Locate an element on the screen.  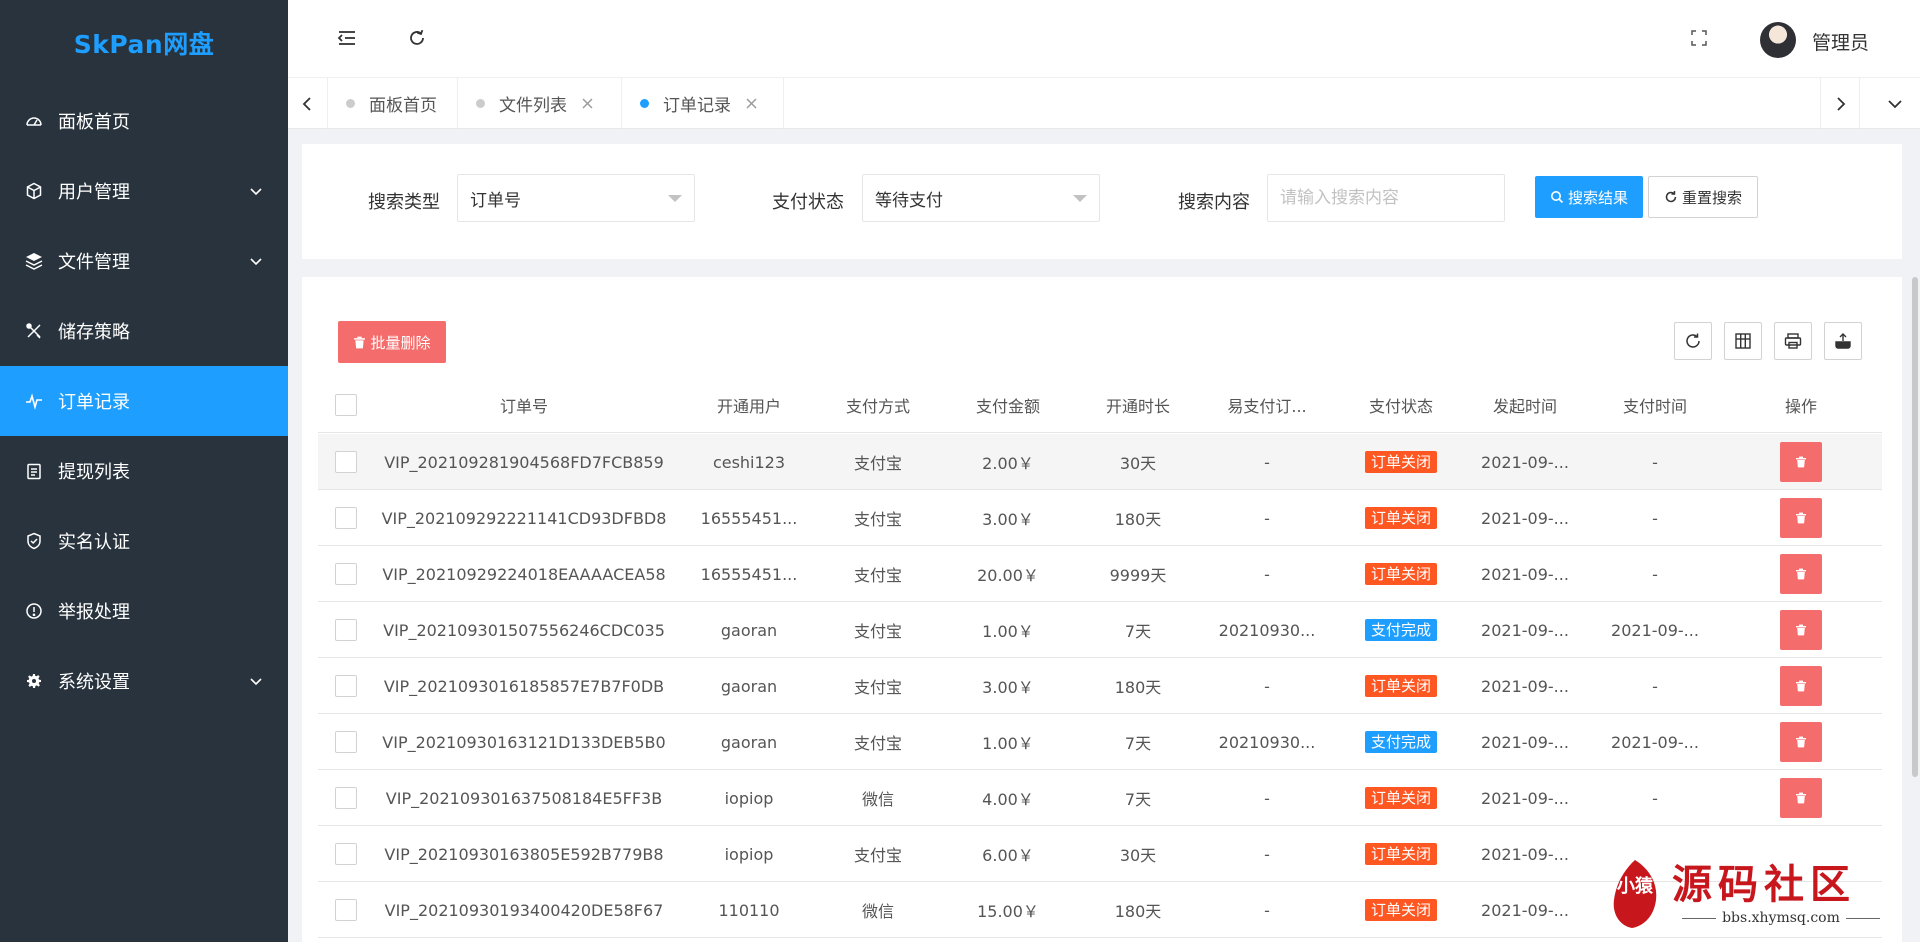
column-header: 支付时间 is located at coordinates (1655, 405).